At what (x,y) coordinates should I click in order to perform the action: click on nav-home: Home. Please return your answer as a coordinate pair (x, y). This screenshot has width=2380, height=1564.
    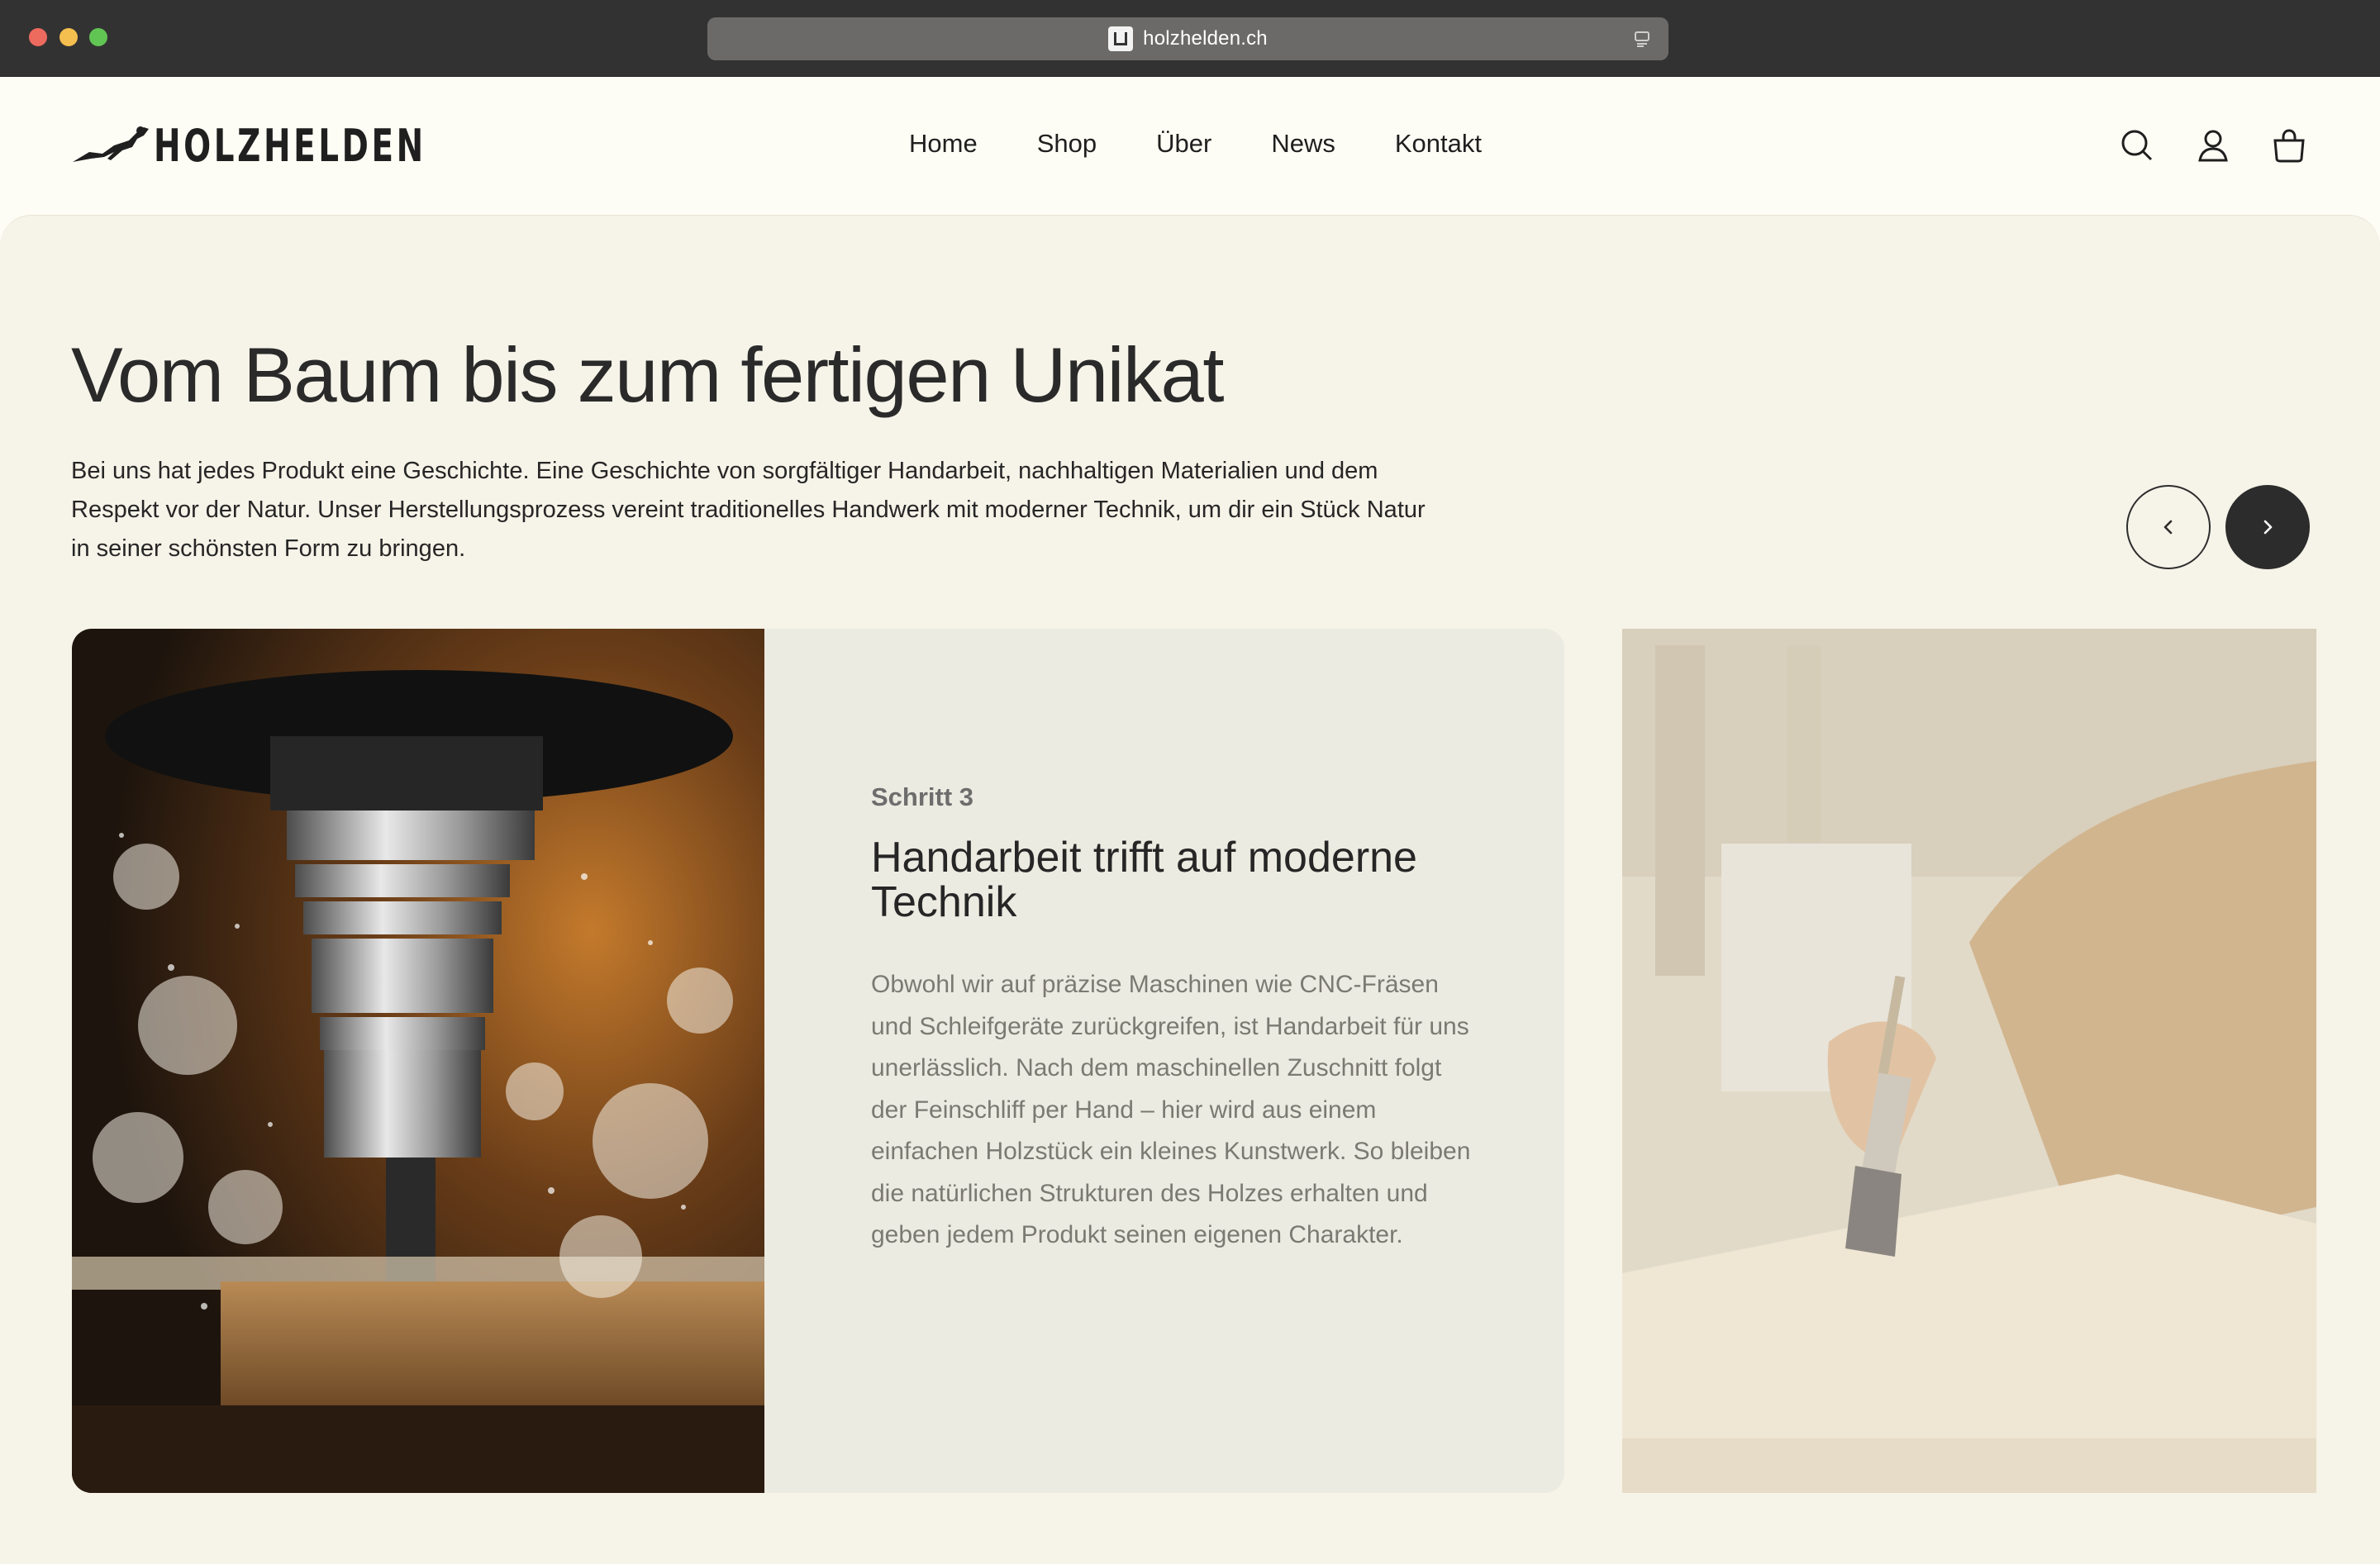
    Looking at the image, I should click on (943, 144).